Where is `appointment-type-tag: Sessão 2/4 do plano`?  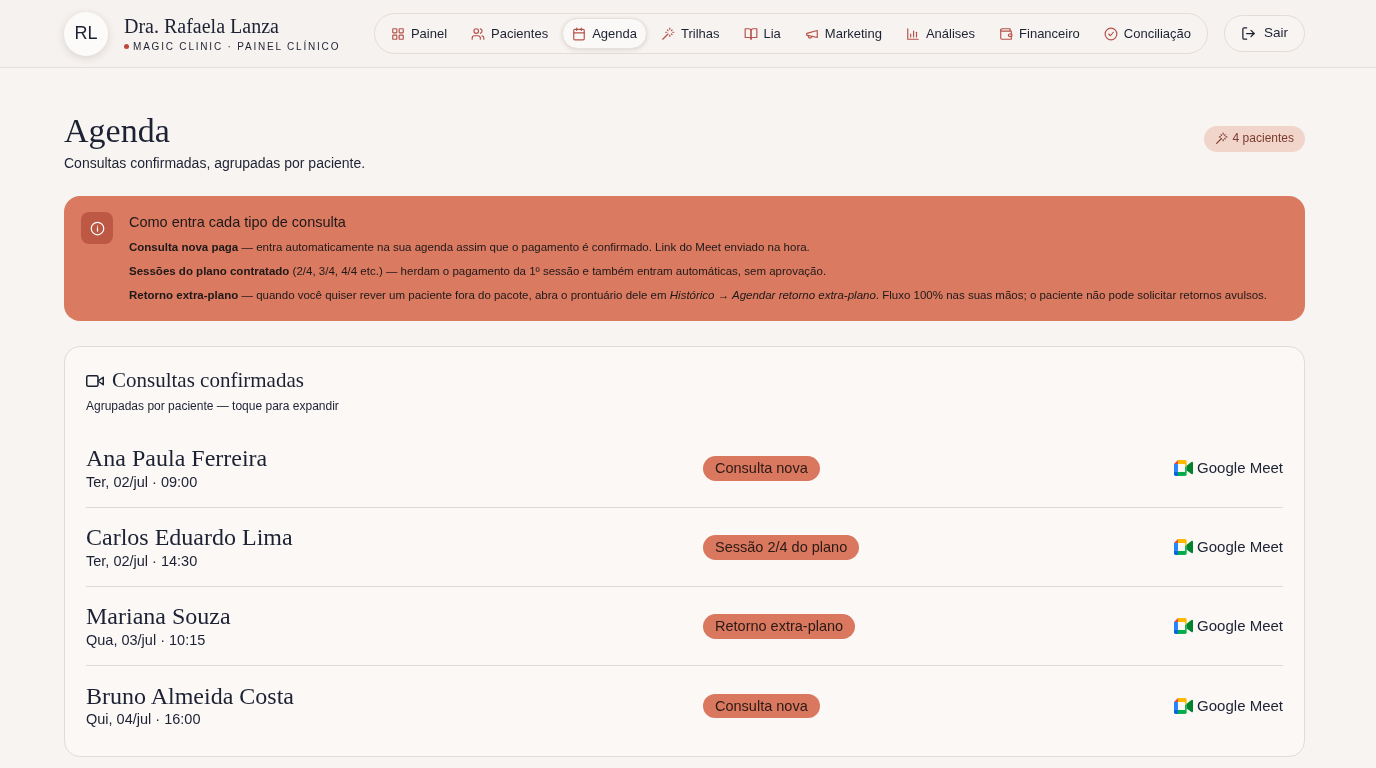
appointment-type-tag: Sessão 2/4 do plano is located at coordinates (781, 547).